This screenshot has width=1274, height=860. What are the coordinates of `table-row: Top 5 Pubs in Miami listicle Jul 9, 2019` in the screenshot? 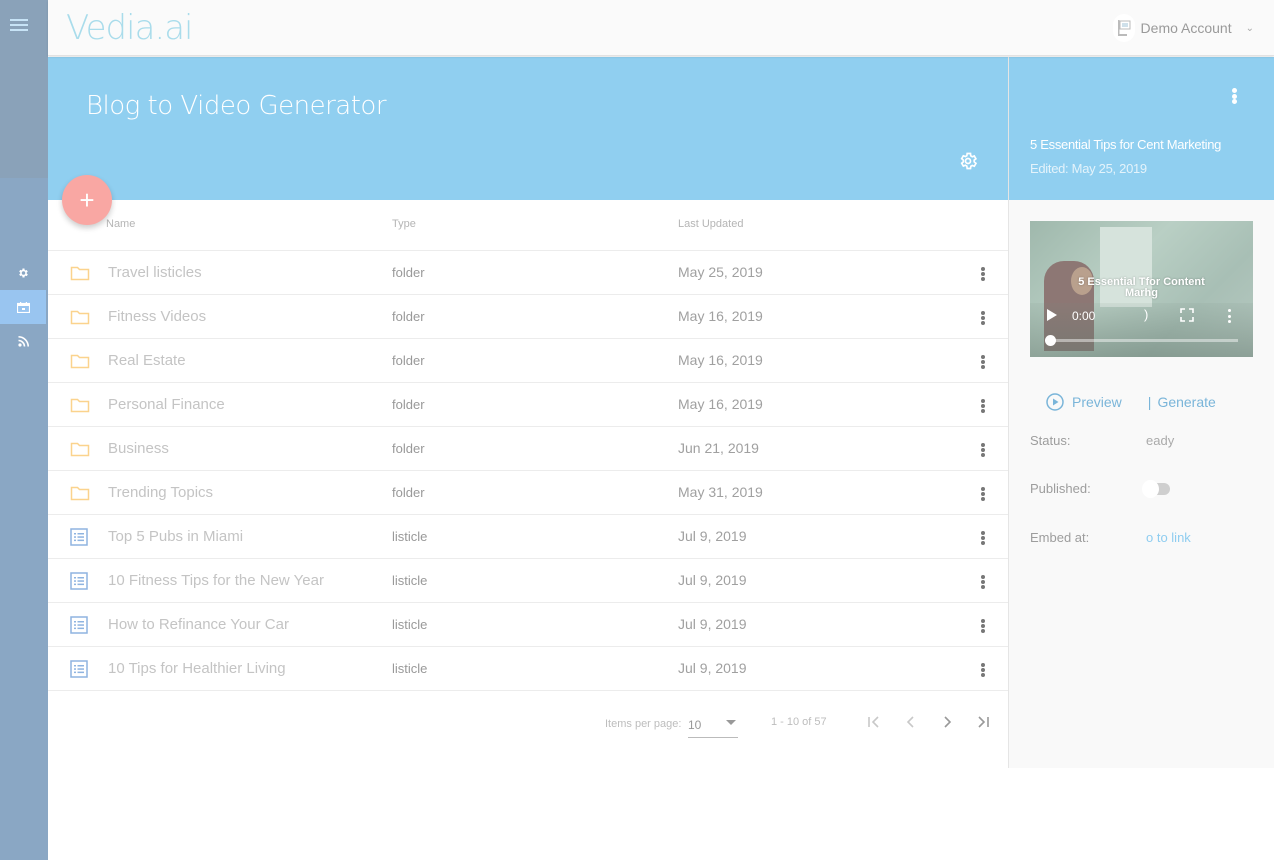 It's located at (528, 537).